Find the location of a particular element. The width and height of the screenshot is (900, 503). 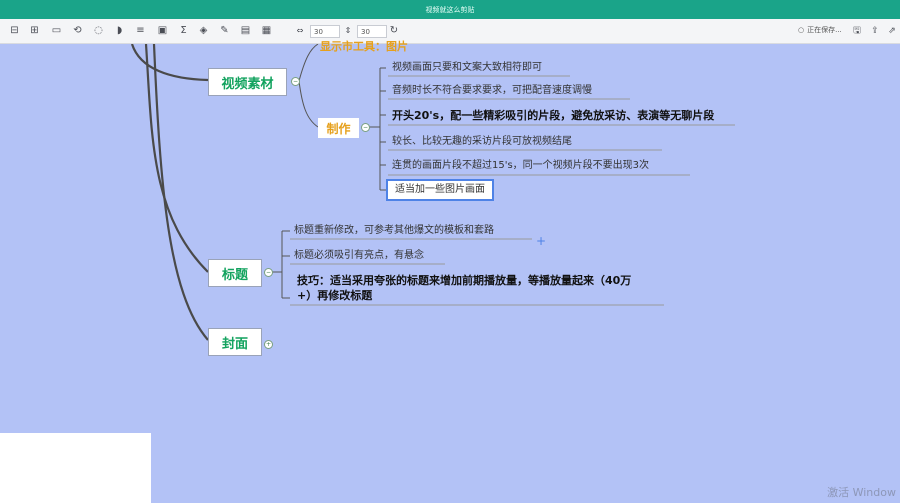

formula-icon: Σ is located at coordinates (183, 30).